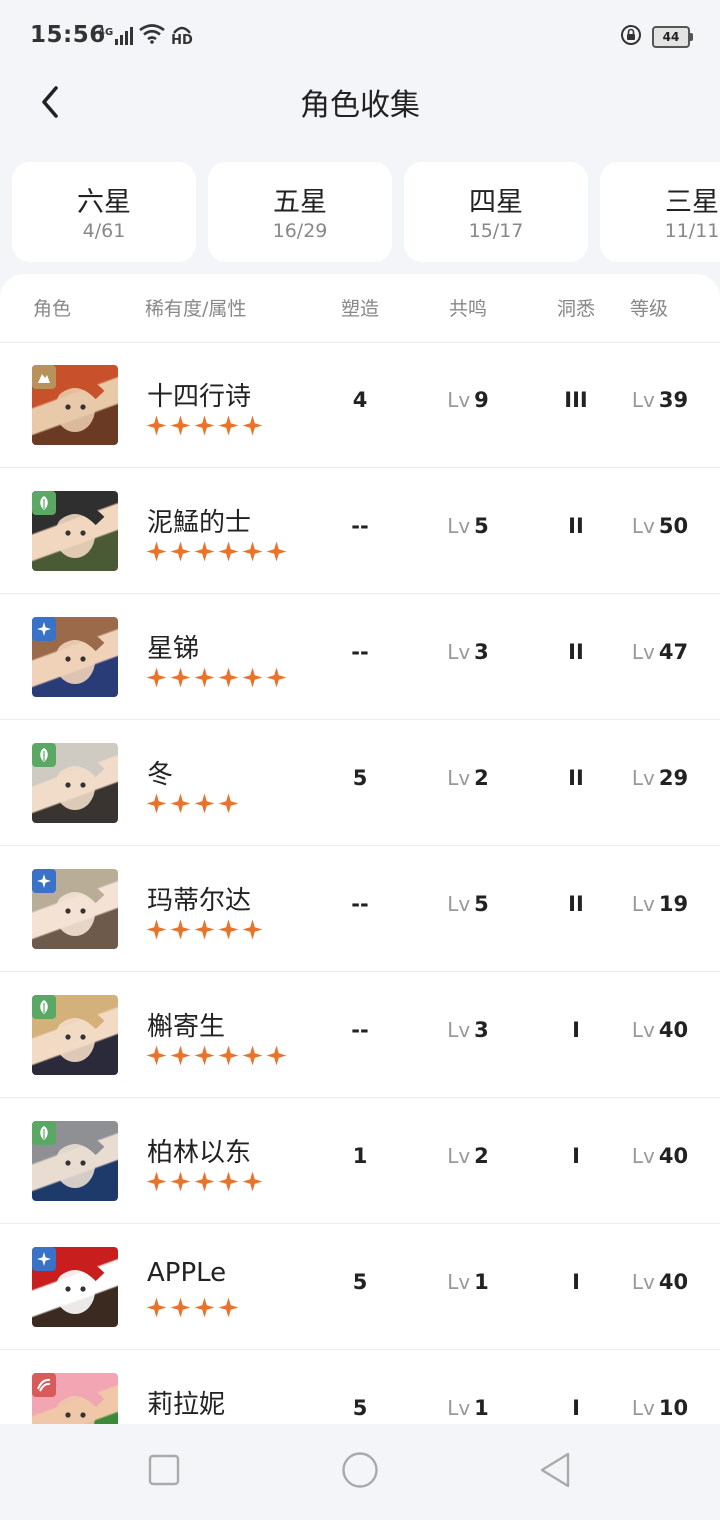 This screenshot has width=720, height=1520. I want to click on character-name: 柏林以东, so click(199, 1153).